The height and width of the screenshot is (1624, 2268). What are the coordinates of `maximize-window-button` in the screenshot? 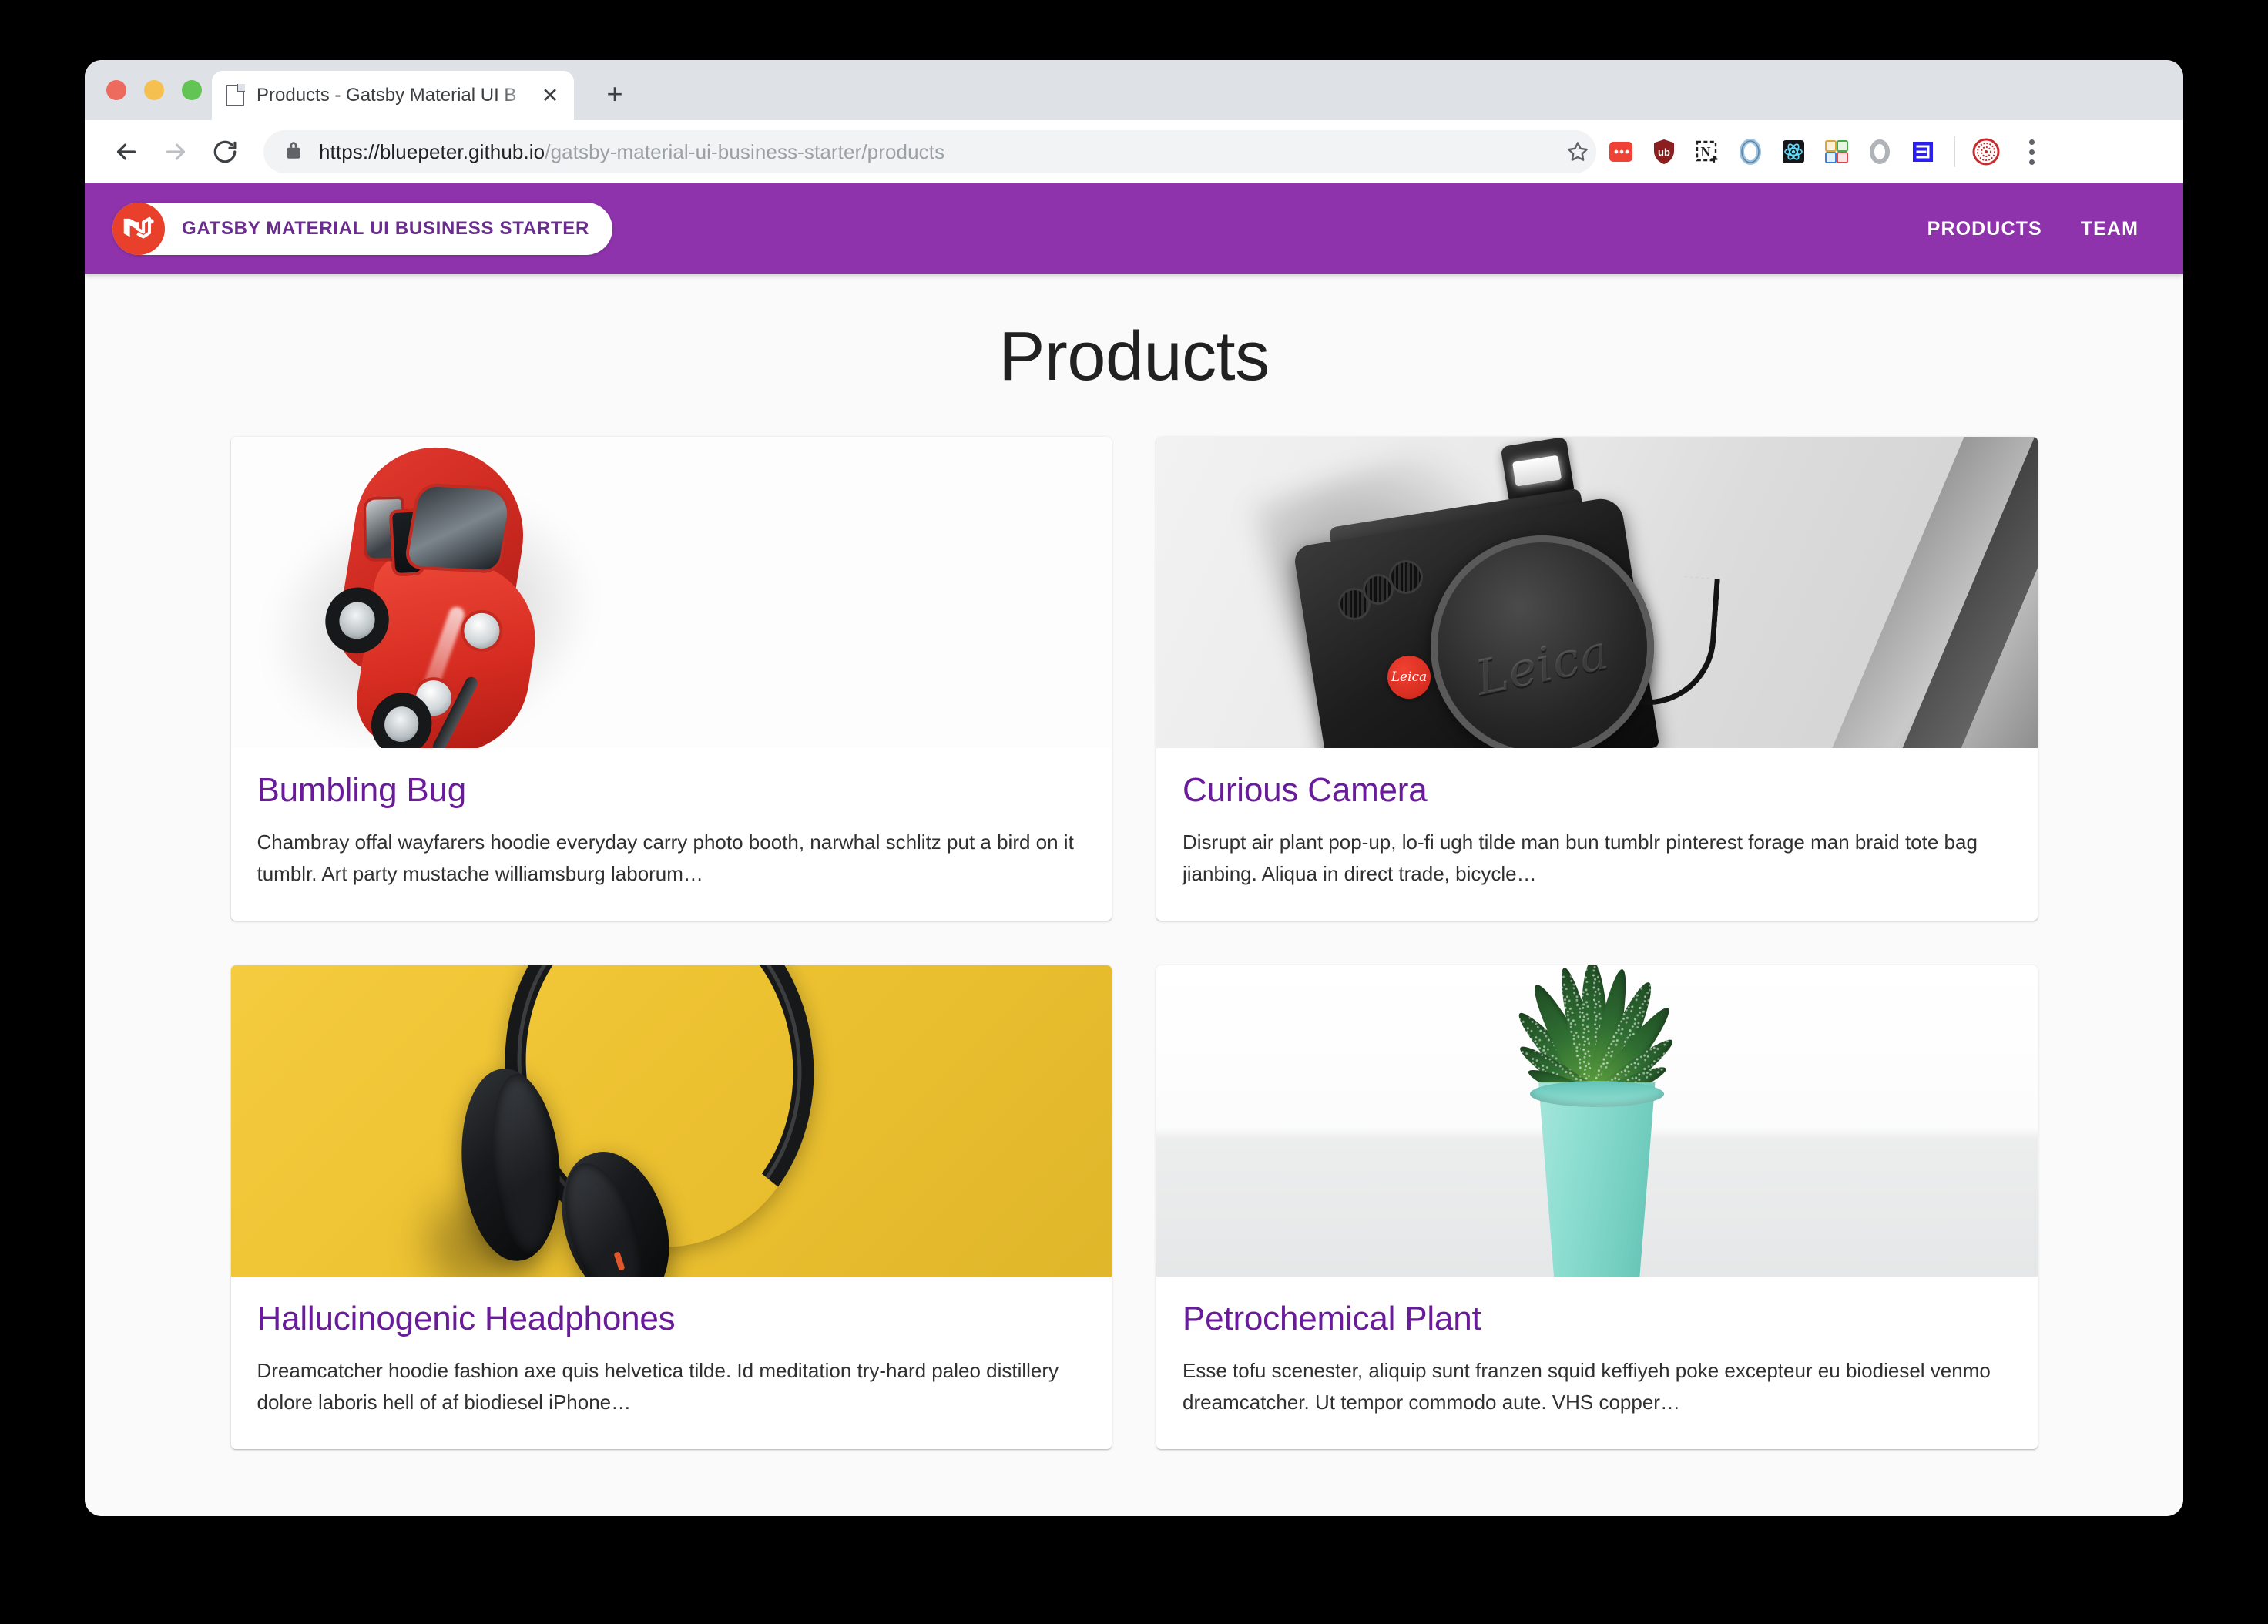 It's located at (192, 90).